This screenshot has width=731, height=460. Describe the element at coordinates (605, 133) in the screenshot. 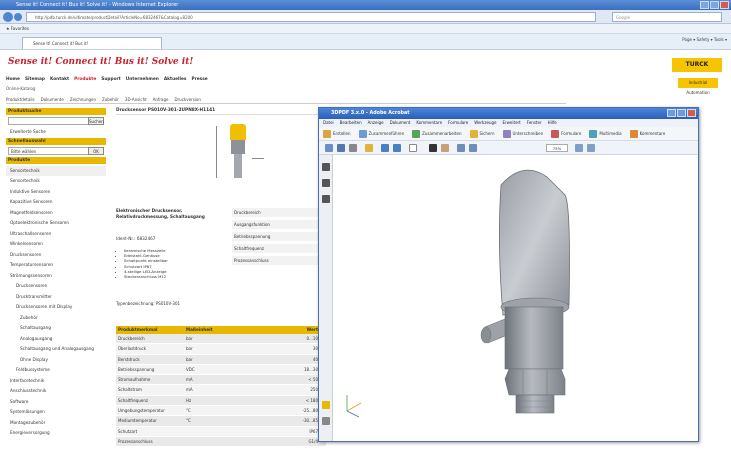

I see `viewer-task-button: Multimedia` at that location.